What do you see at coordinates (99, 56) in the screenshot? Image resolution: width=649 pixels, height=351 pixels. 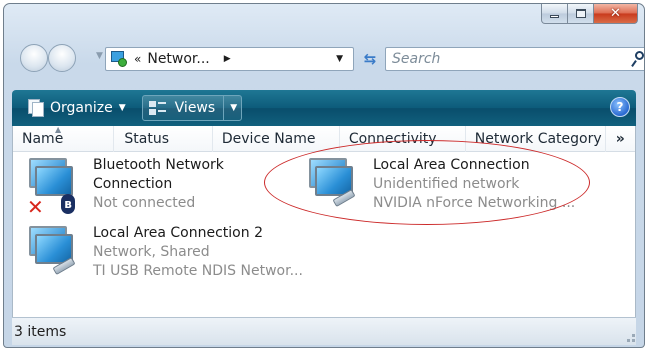 I see `recent-pages-chevron-icon: ▼` at bounding box center [99, 56].